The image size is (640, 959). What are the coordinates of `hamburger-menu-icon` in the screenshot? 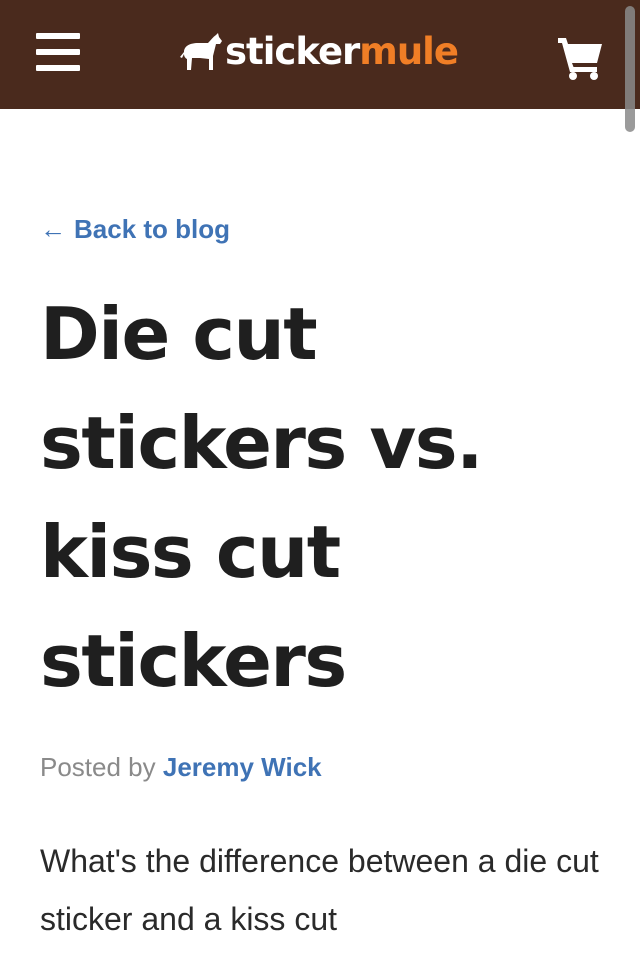 It's located at (58, 53).